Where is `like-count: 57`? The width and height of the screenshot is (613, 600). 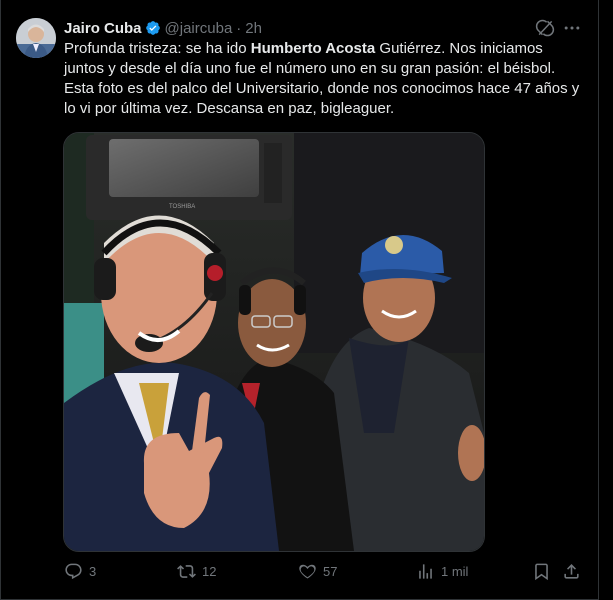
like-count: 57 is located at coordinates (330, 571).